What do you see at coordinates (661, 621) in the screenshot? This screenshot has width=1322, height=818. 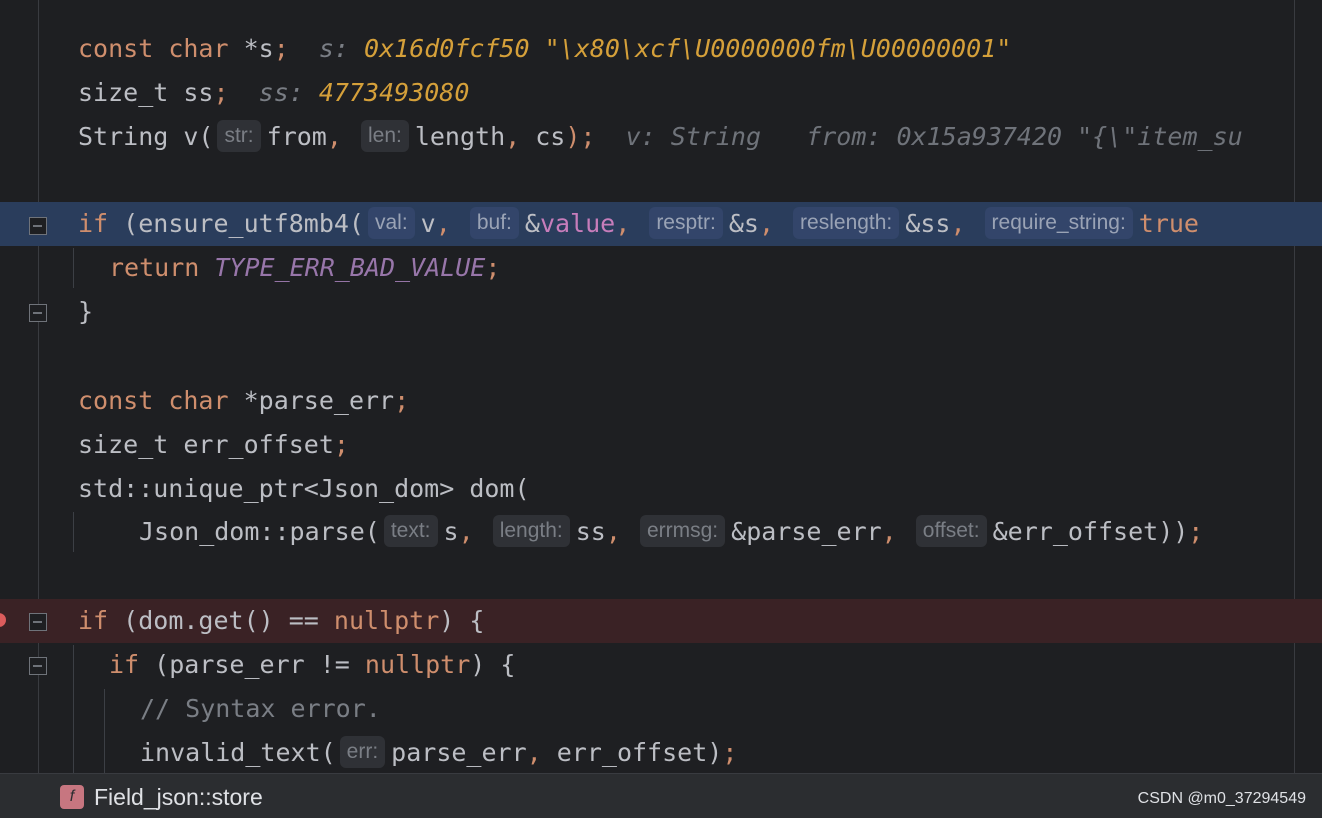 I see `code-line-breakpoint: if (dom.get() == nullptr) {` at bounding box center [661, 621].